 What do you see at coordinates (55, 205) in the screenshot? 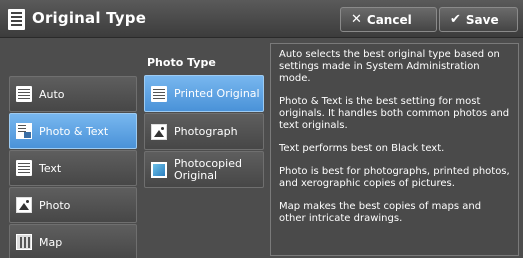
I see `option-label: Photo` at bounding box center [55, 205].